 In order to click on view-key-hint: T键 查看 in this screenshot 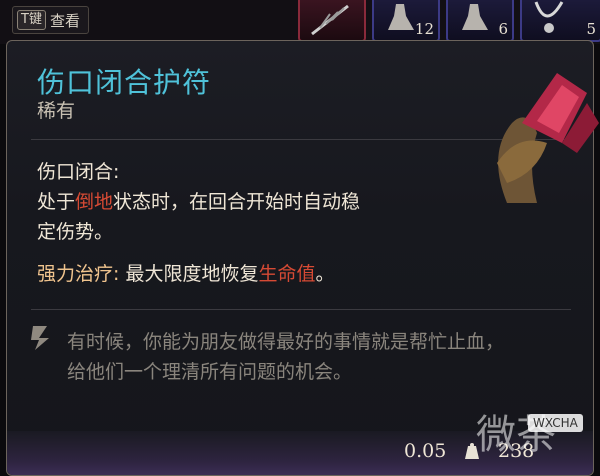, I will do `click(50, 20)`.